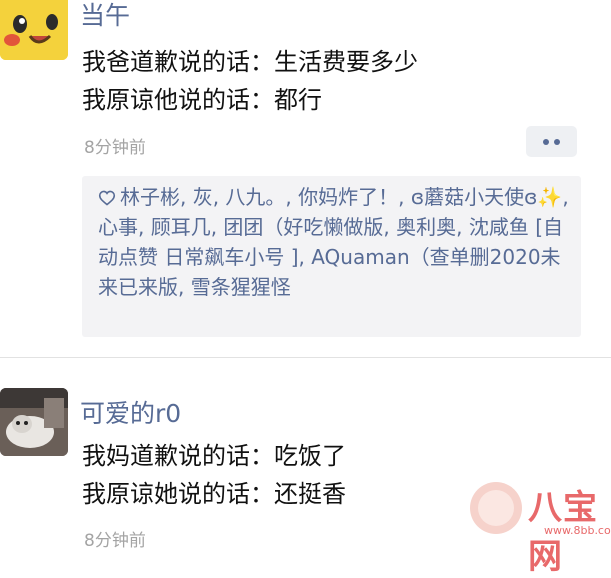  What do you see at coordinates (540, 527) in the screenshot?
I see `site-watermark: 八宝网 www.8bb.com` at bounding box center [540, 527].